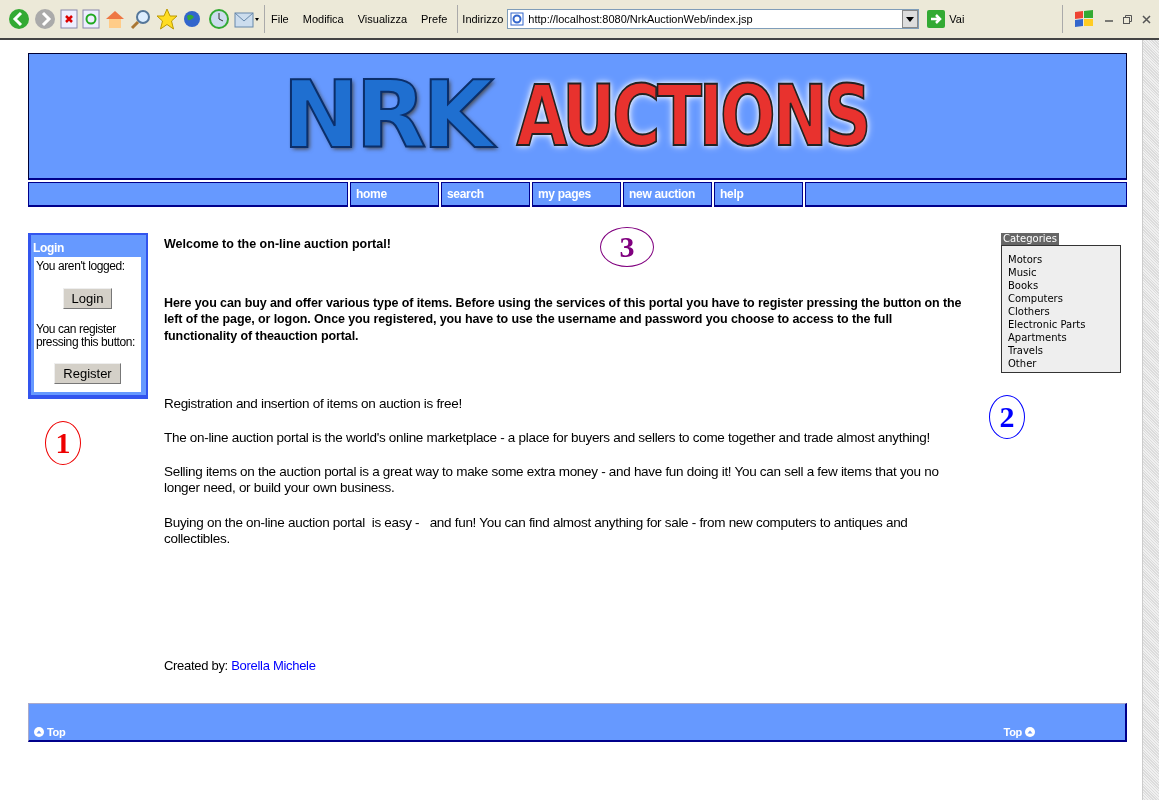 This screenshot has height=800, width=1159. Describe the element at coordinates (713, 19) in the screenshot. I see `address-field: http://localhost:8080/NrkAuctionWeb/index.jsp` at that location.